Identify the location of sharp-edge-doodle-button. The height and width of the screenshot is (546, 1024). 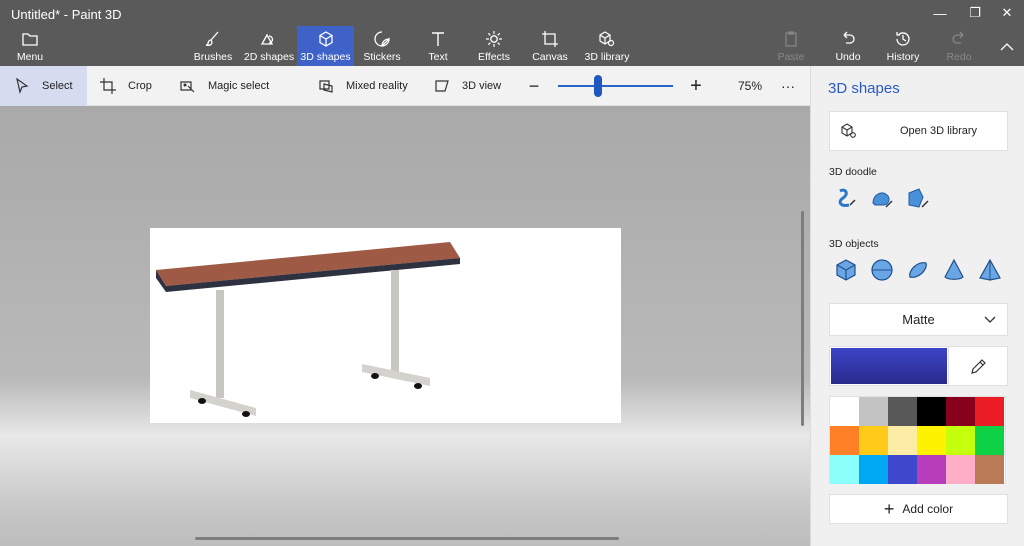
(846, 199).